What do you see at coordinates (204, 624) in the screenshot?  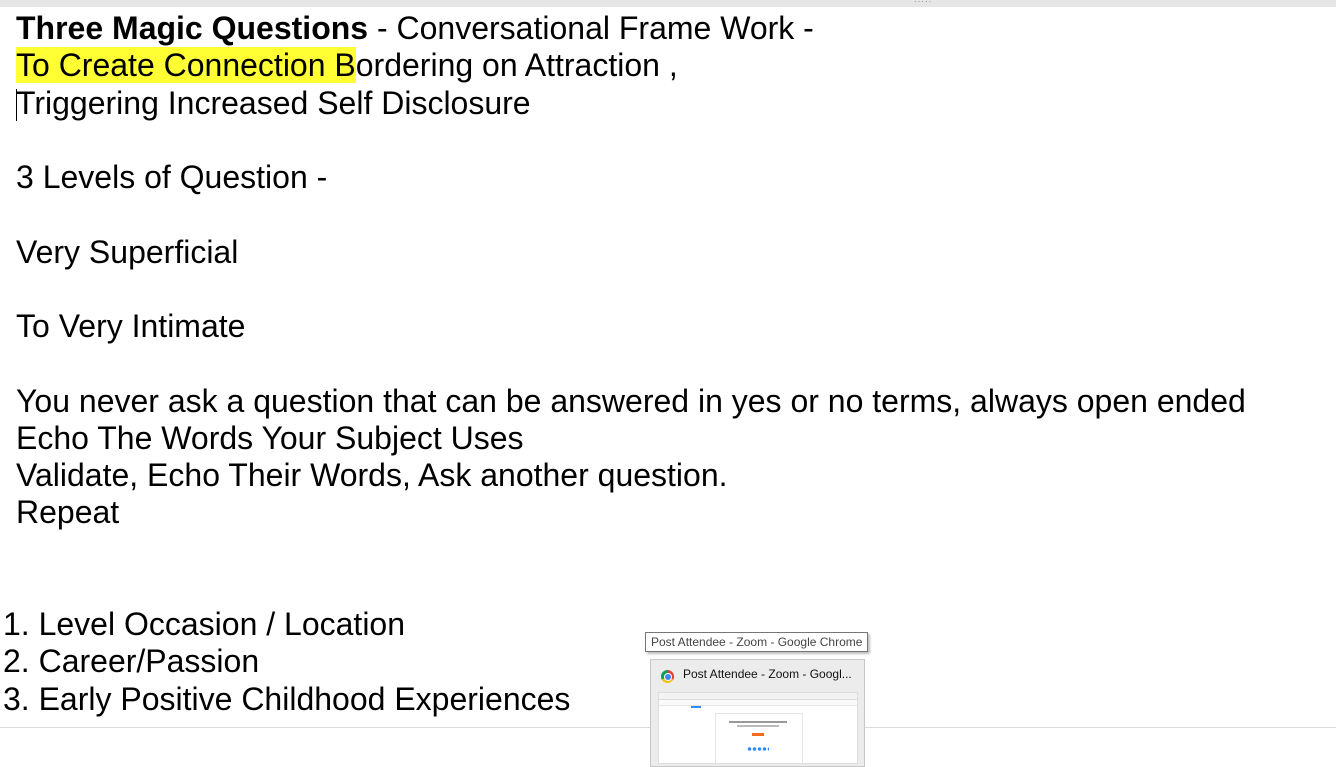 I see `list-item: 1. Level Occasion / Location` at bounding box center [204, 624].